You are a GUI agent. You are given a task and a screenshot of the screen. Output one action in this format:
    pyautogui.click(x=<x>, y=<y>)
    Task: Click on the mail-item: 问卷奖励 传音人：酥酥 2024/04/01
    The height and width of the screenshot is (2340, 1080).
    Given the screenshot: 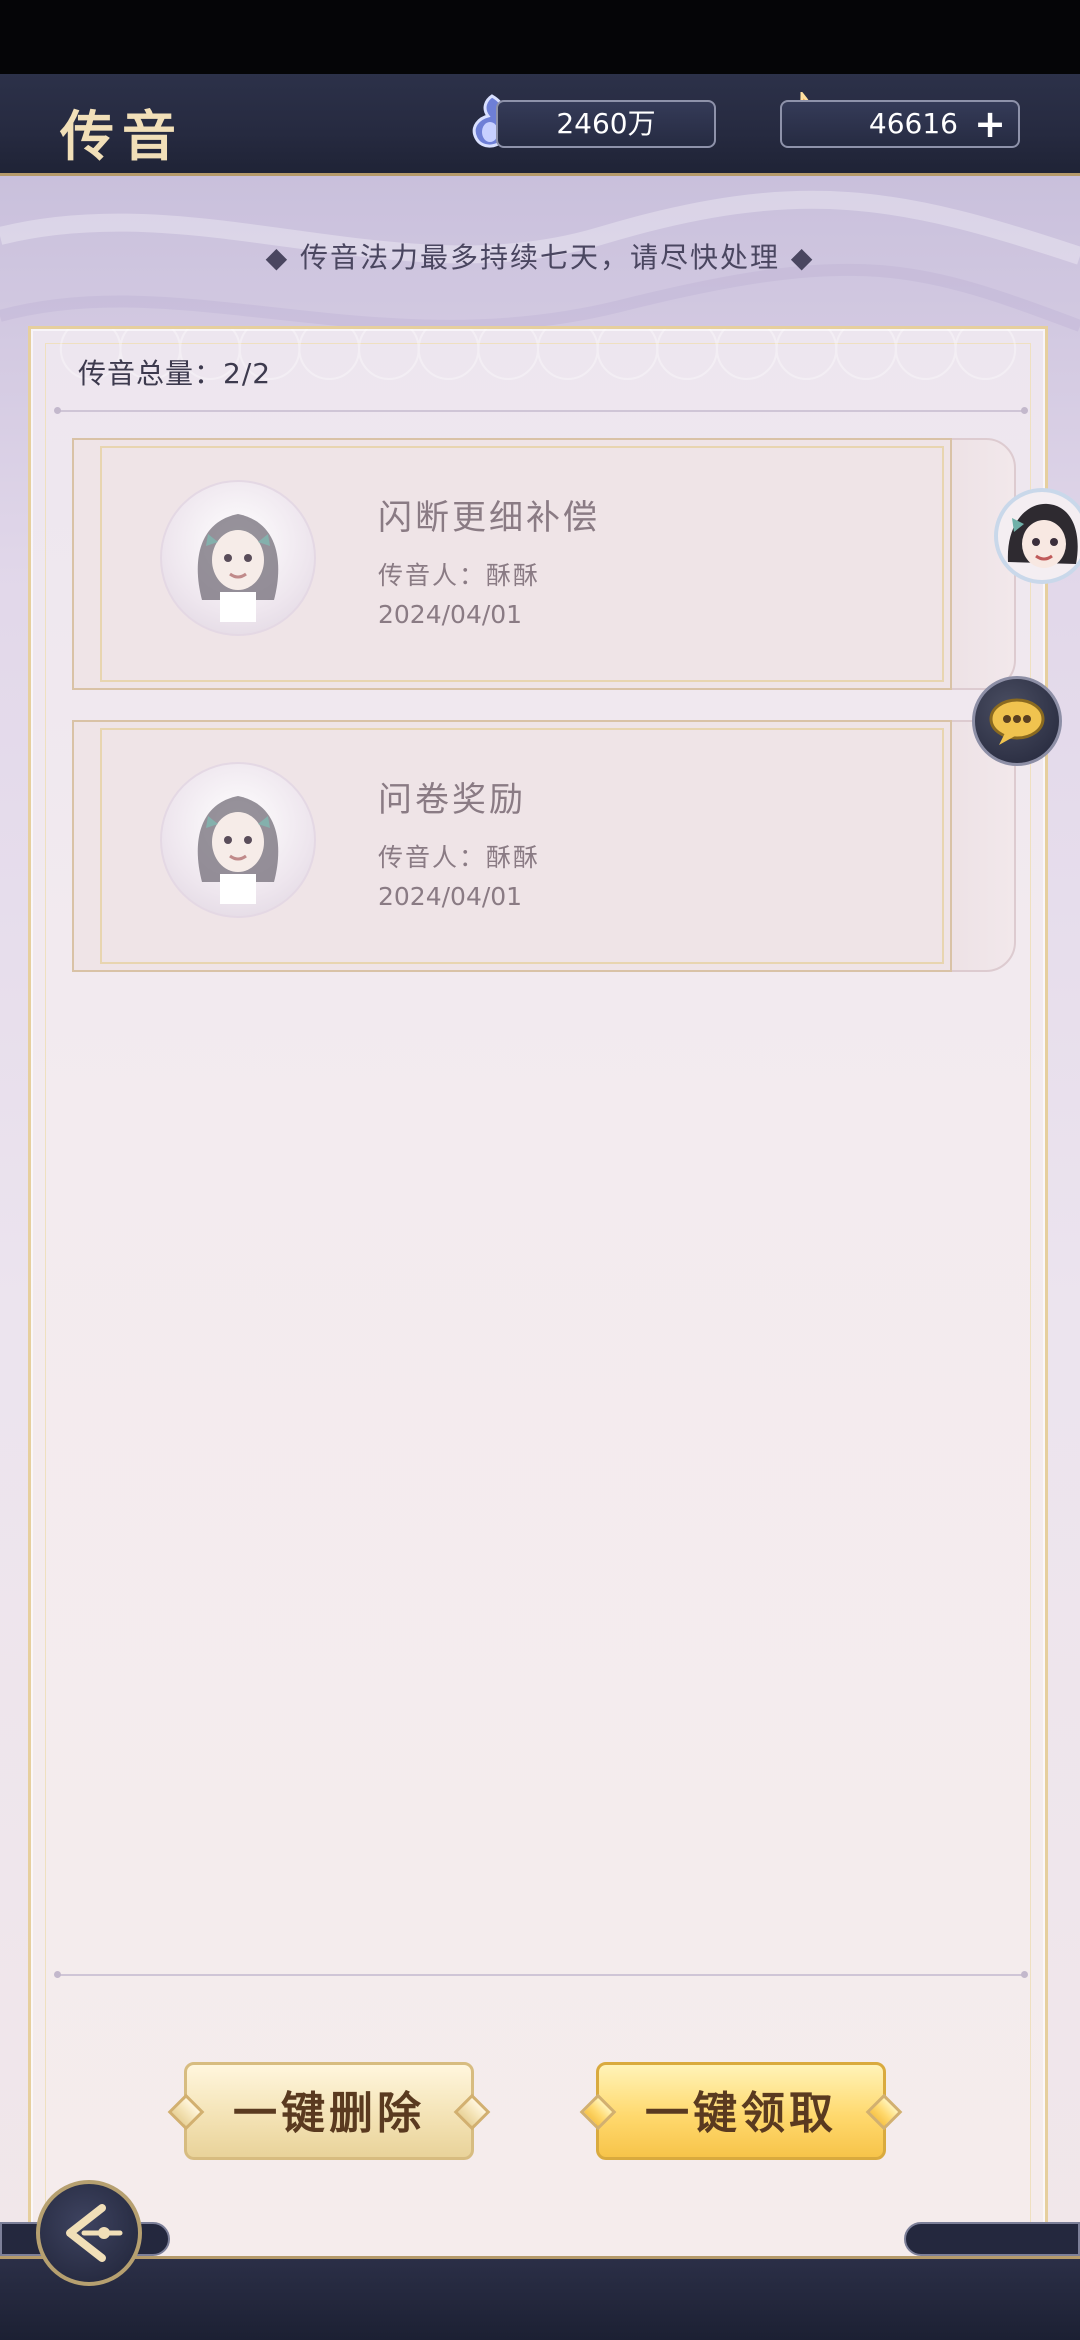 What is the action you would take?
    pyautogui.click(x=544, y=846)
    